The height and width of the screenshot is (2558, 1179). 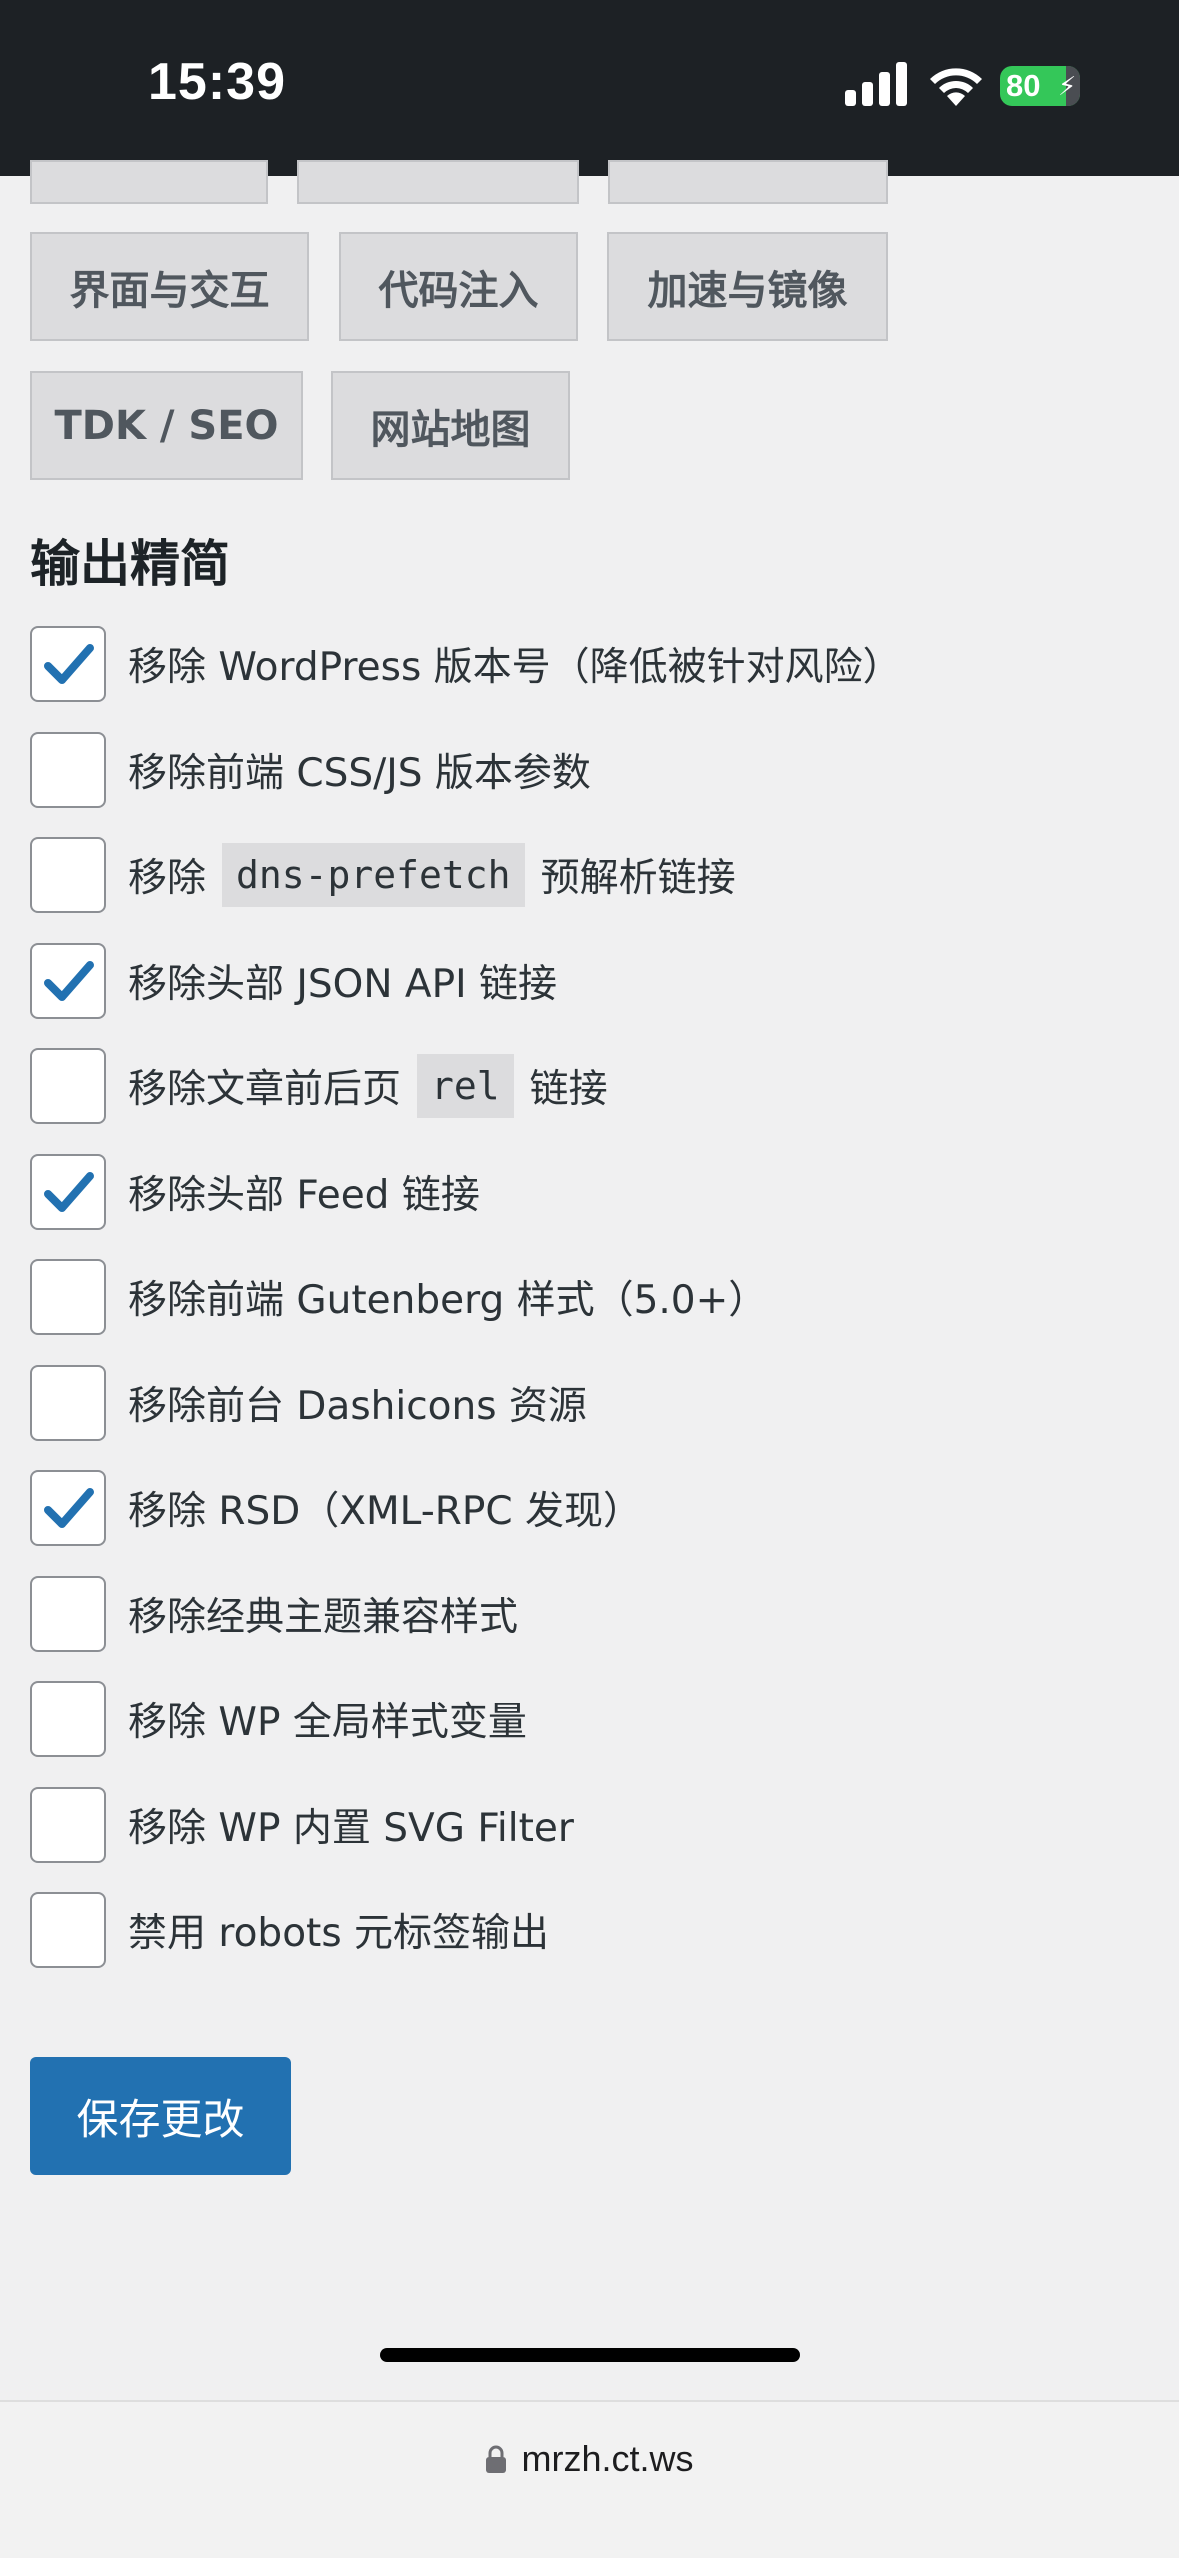 What do you see at coordinates (956, 87) in the screenshot?
I see `wifi-icon` at bounding box center [956, 87].